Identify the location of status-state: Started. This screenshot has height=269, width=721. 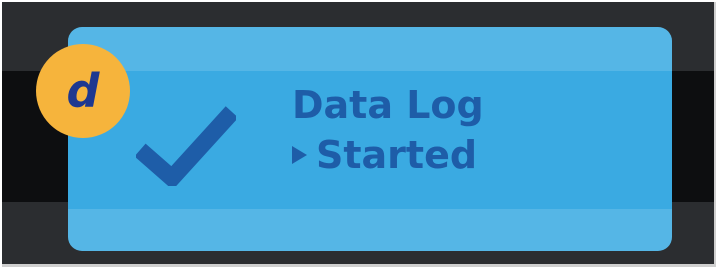
(397, 155).